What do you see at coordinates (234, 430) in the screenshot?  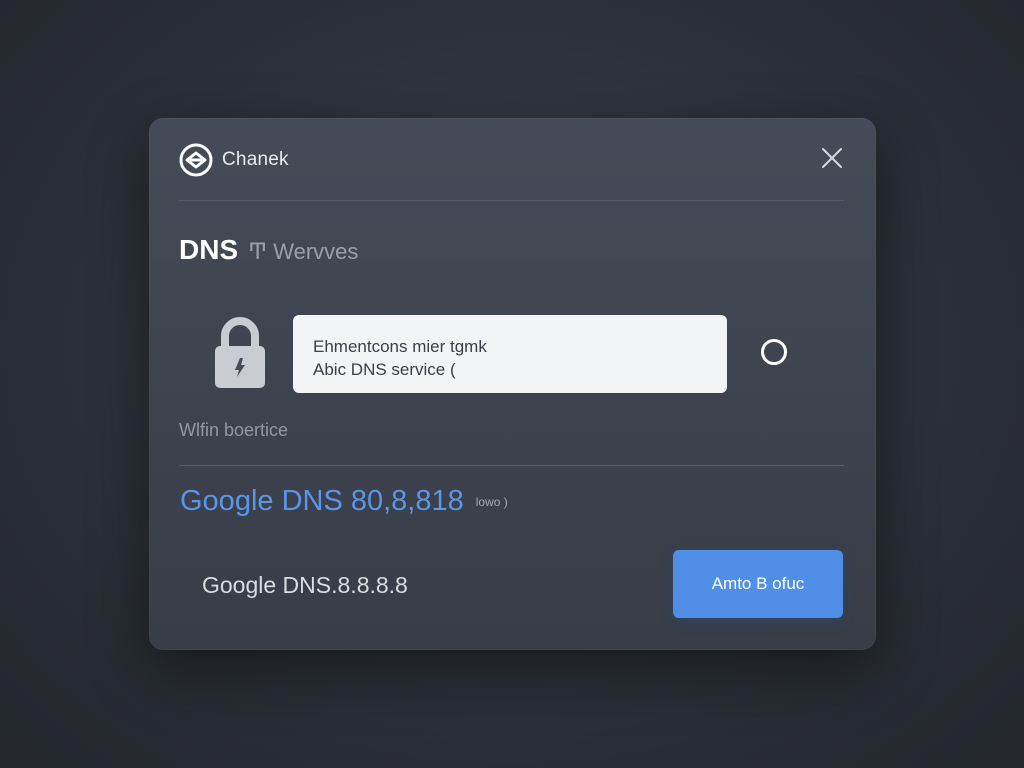 I see `service-label: Wlfin boertice` at bounding box center [234, 430].